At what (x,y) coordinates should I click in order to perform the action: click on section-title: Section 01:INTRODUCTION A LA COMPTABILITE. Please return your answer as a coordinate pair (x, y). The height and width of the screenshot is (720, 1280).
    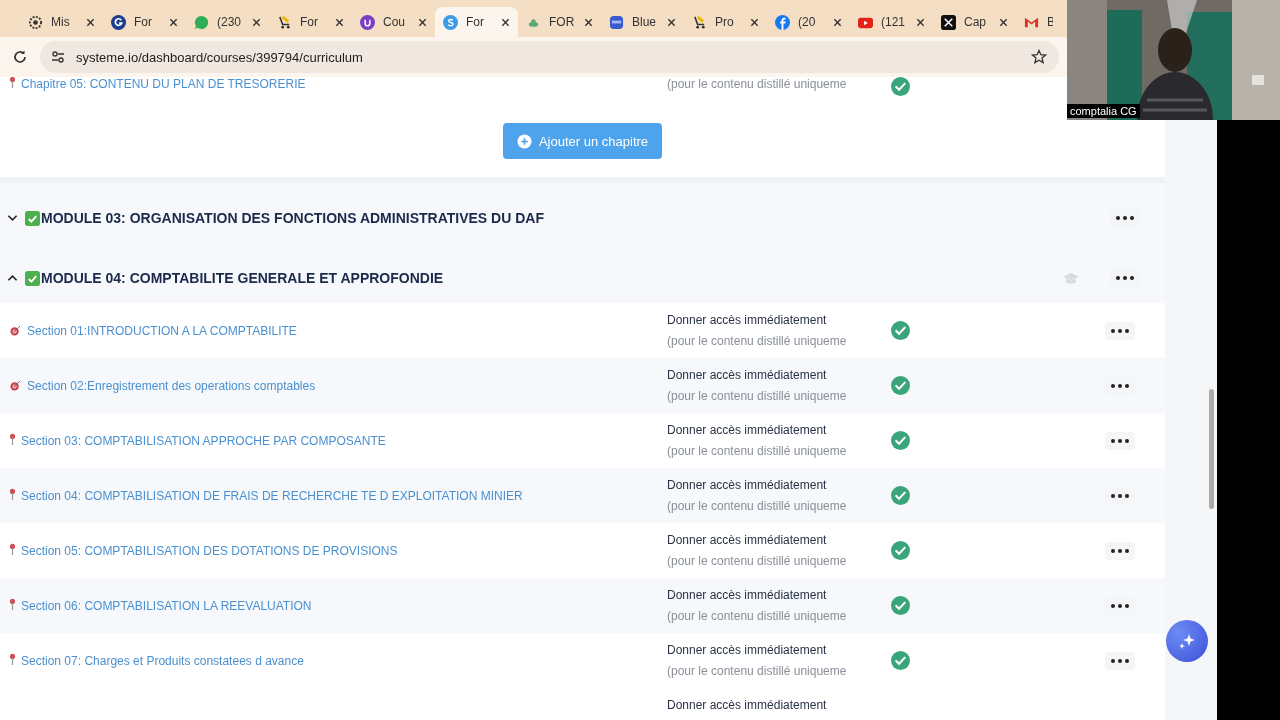
    Looking at the image, I should click on (162, 330).